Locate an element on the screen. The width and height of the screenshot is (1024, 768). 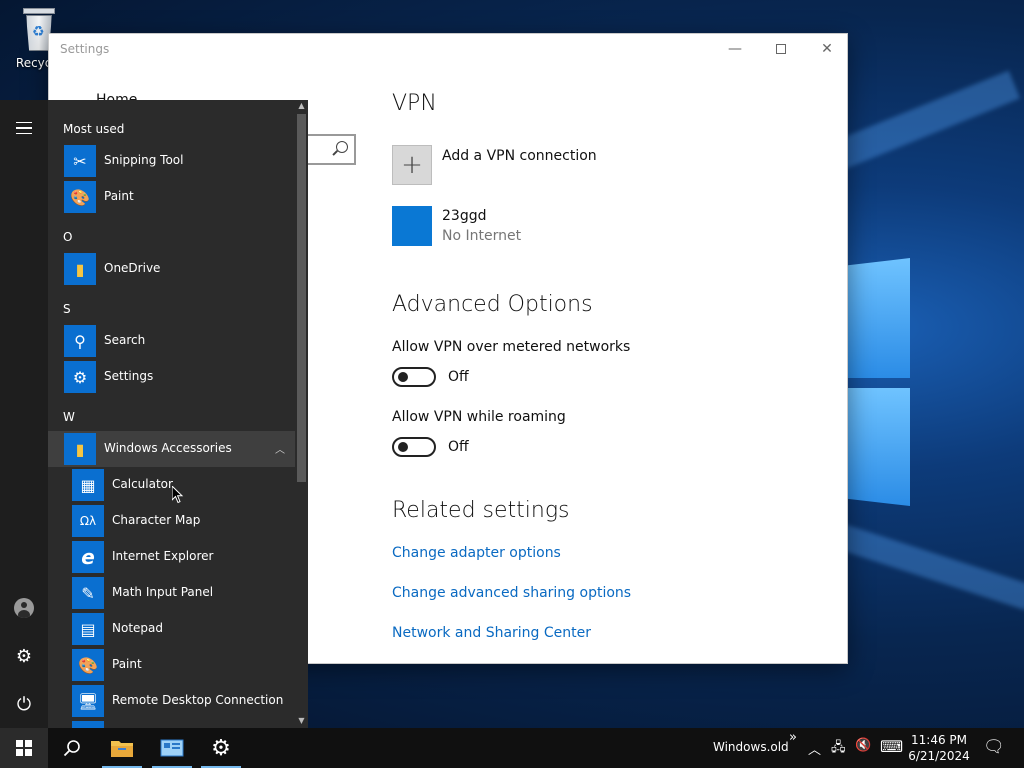
scrollbar-thumb is located at coordinates (301, 298).